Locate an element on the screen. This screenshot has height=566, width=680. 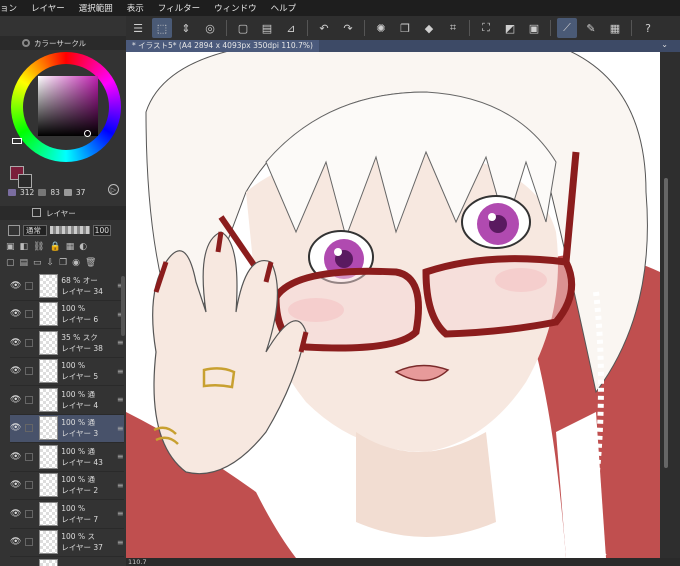
opacity-input: 100 is located at coordinates (102, 230).